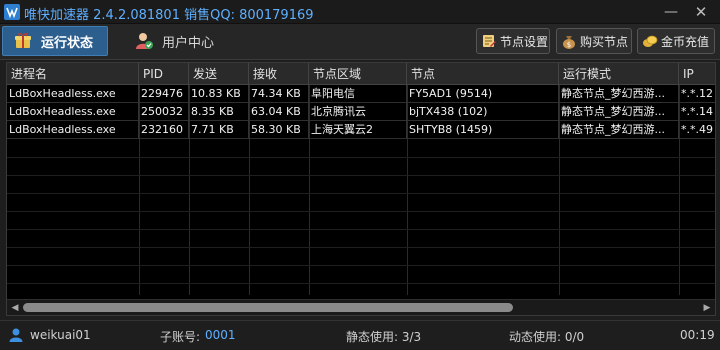 Image resolution: width=720 pixels, height=350 pixels. What do you see at coordinates (164, 94) in the screenshot?
I see `cell-pid: 229476` at bounding box center [164, 94].